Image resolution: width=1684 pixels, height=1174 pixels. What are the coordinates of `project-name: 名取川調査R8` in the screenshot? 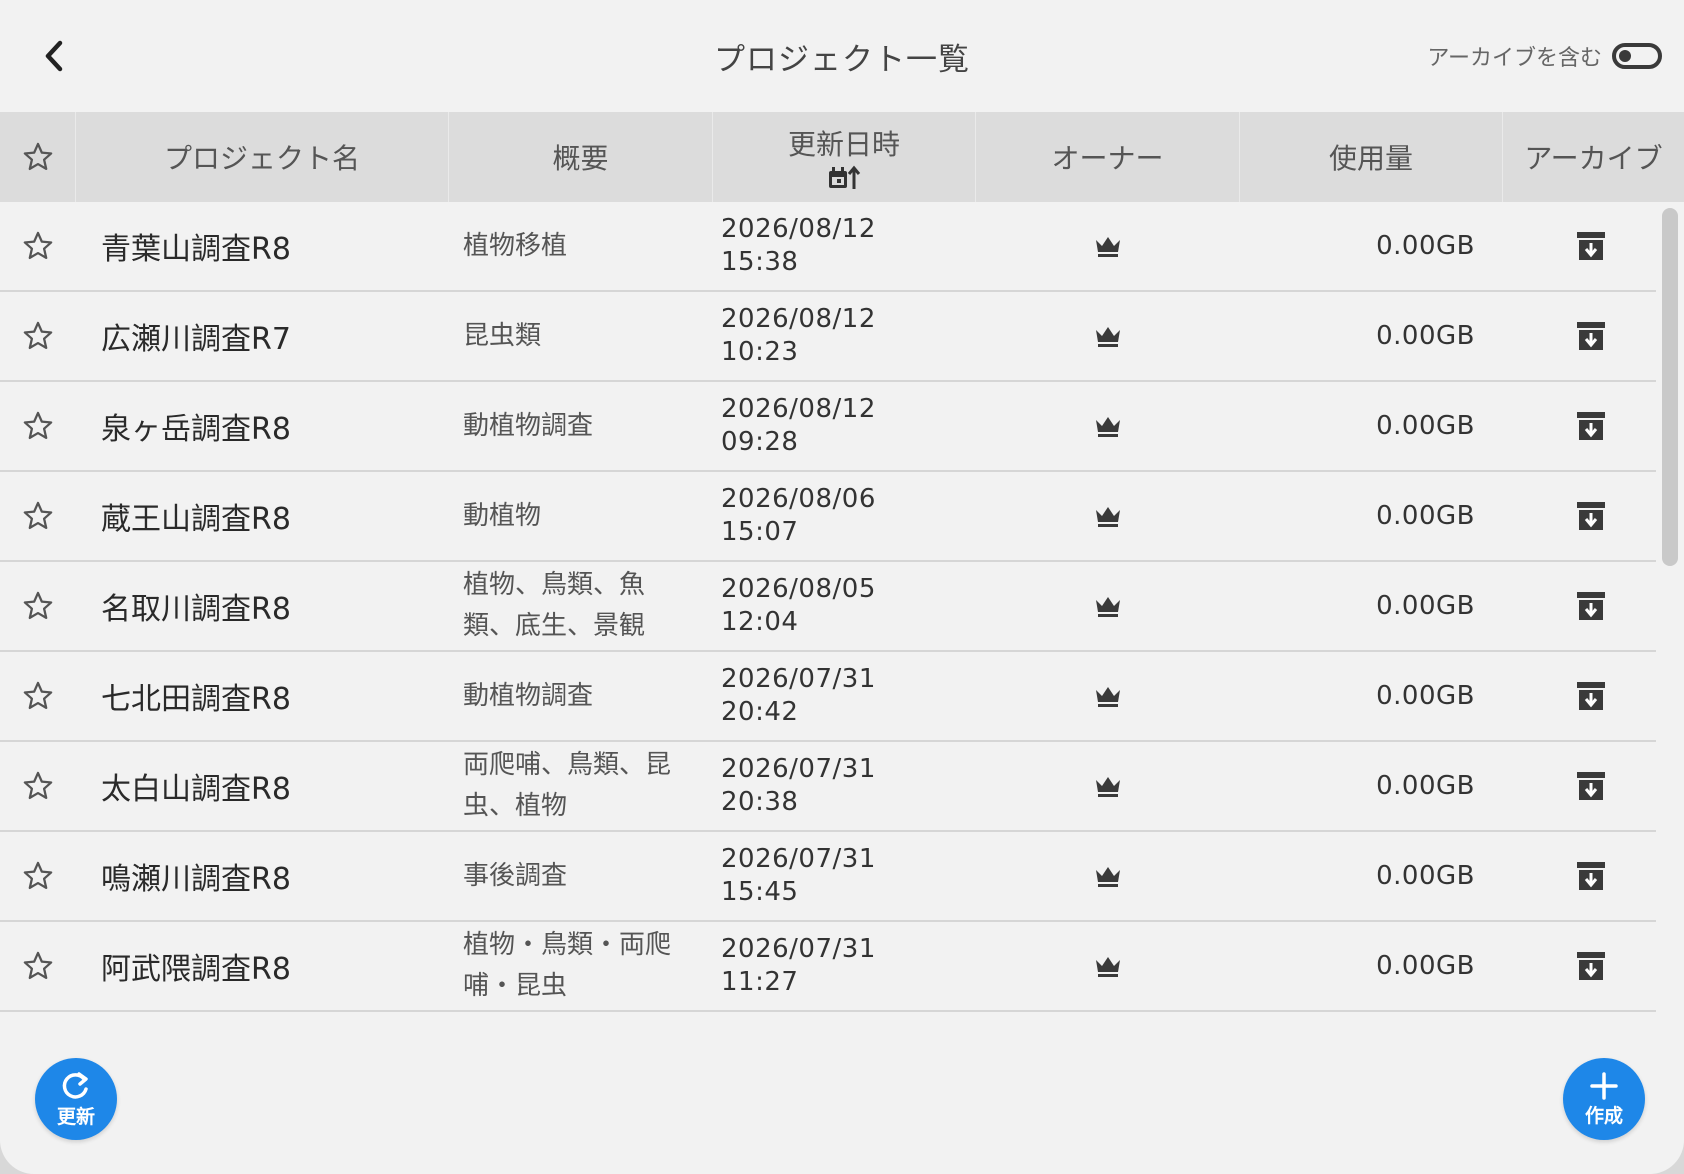 It's located at (262, 606).